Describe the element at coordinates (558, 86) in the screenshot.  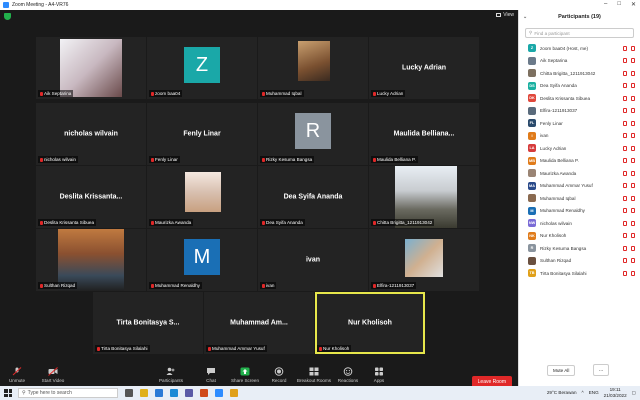
I see `participant-name: Dea Syifa Ananda` at that location.